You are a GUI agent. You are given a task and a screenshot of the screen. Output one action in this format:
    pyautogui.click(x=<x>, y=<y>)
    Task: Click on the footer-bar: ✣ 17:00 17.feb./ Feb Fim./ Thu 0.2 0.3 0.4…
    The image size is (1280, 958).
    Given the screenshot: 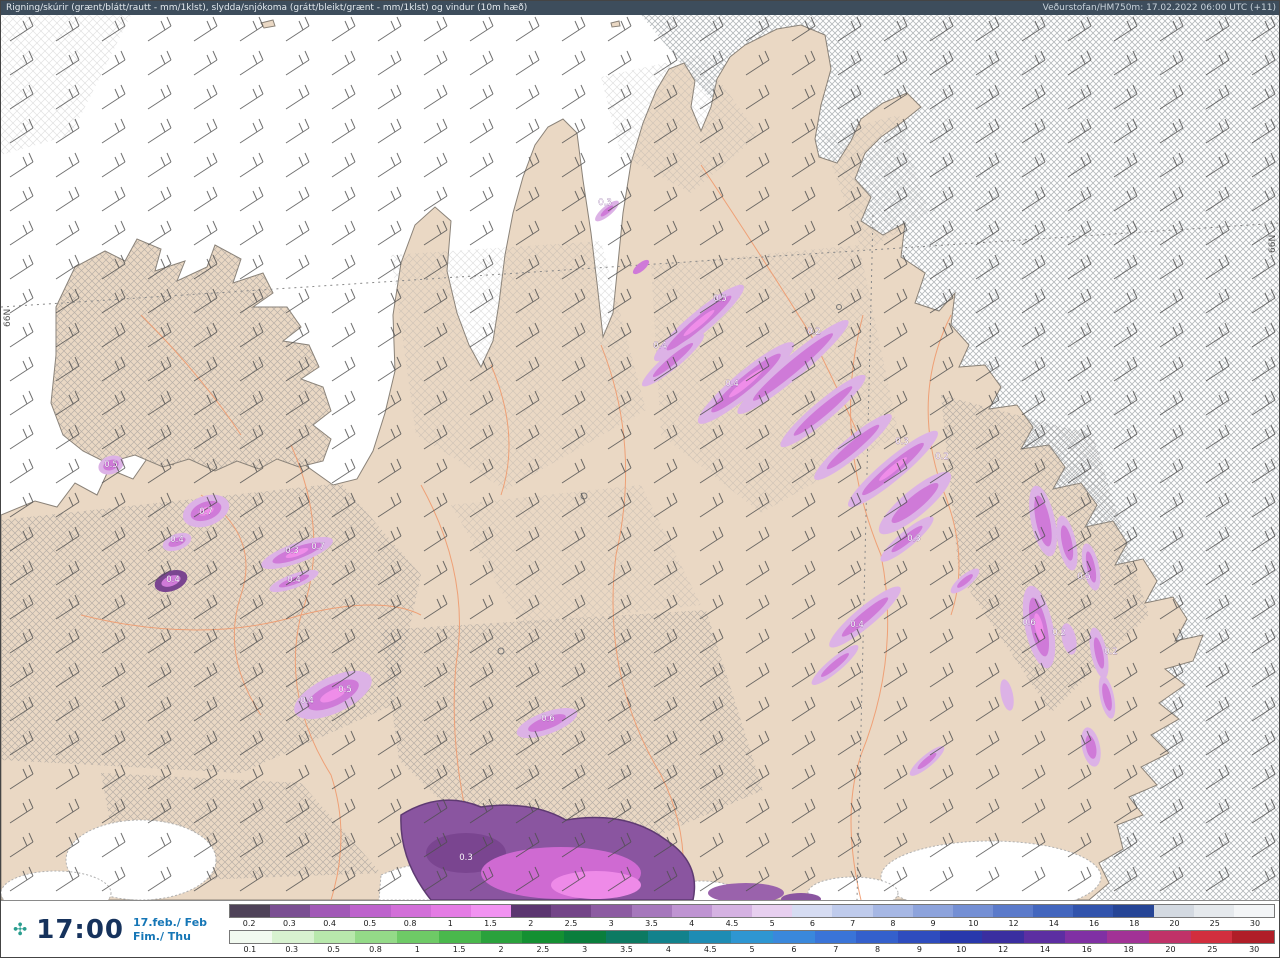 What is the action you would take?
    pyautogui.click(x=640, y=928)
    